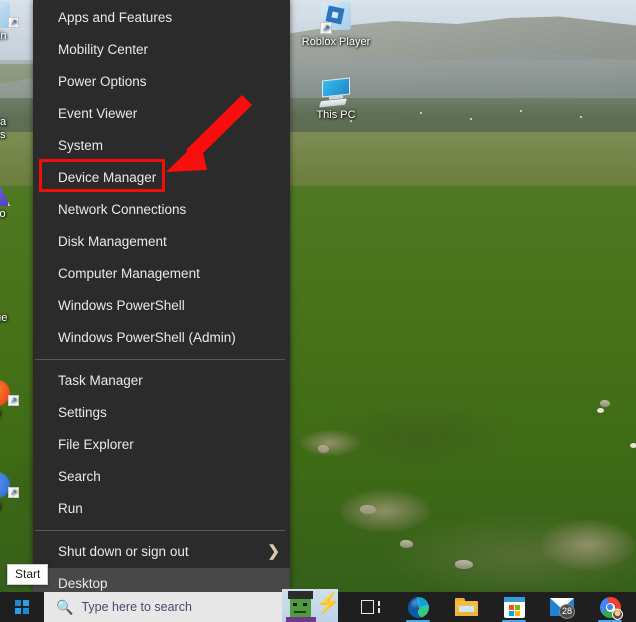  I want to click on taskbar-app-buttons: 28, so click(462, 607).